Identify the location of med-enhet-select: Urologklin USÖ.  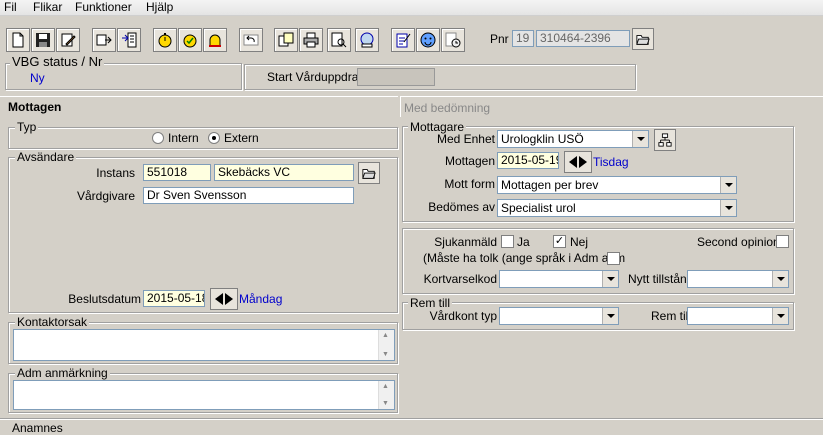
(573, 139).